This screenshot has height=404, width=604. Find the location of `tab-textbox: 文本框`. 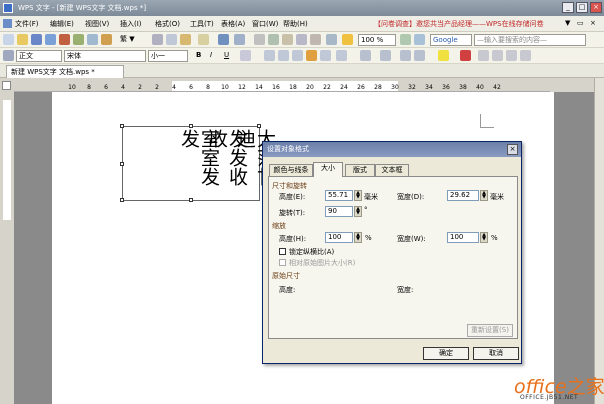

tab-textbox: 文本框 is located at coordinates (392, 170).